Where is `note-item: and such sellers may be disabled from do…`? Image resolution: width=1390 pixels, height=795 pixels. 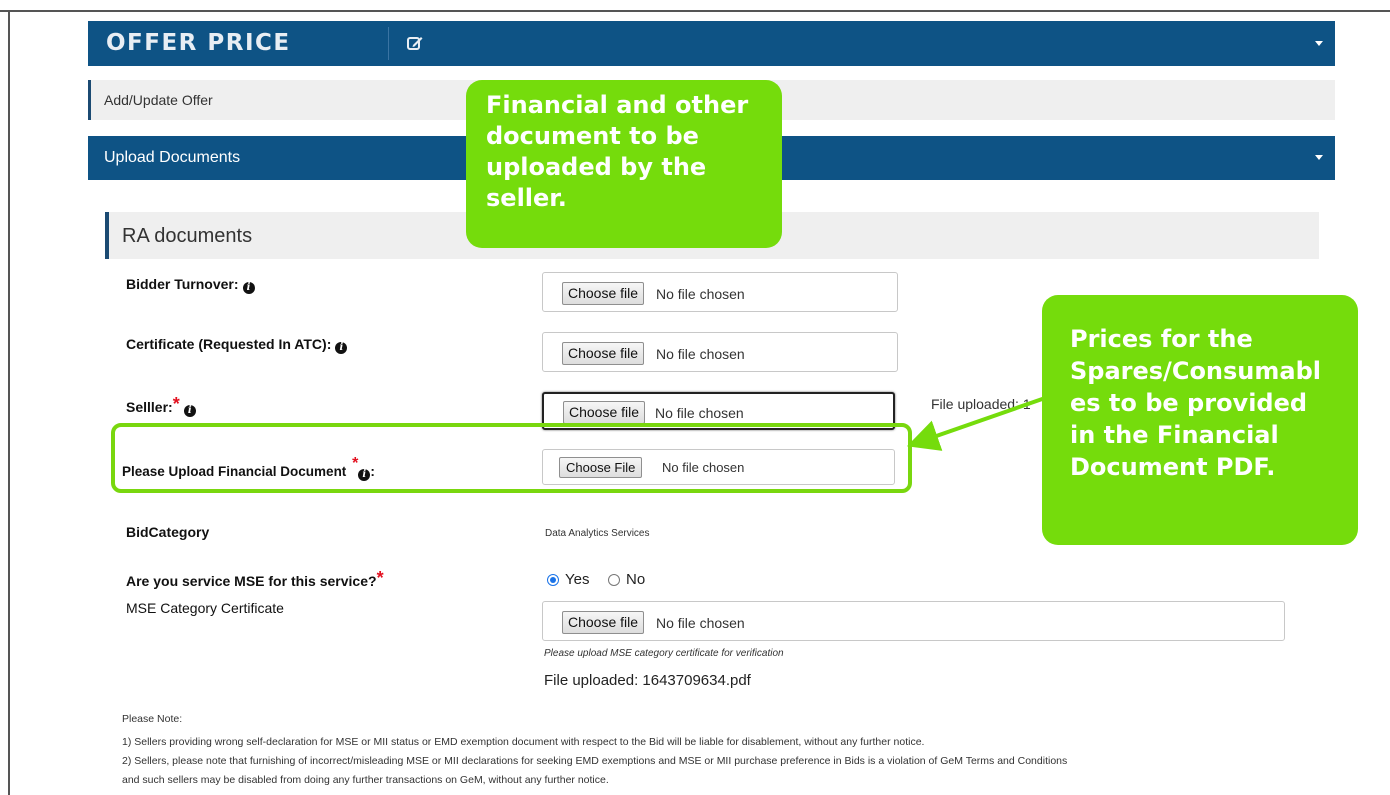
note-item: and such sellers may be disabled from do… is located at coordinates (365, 780).